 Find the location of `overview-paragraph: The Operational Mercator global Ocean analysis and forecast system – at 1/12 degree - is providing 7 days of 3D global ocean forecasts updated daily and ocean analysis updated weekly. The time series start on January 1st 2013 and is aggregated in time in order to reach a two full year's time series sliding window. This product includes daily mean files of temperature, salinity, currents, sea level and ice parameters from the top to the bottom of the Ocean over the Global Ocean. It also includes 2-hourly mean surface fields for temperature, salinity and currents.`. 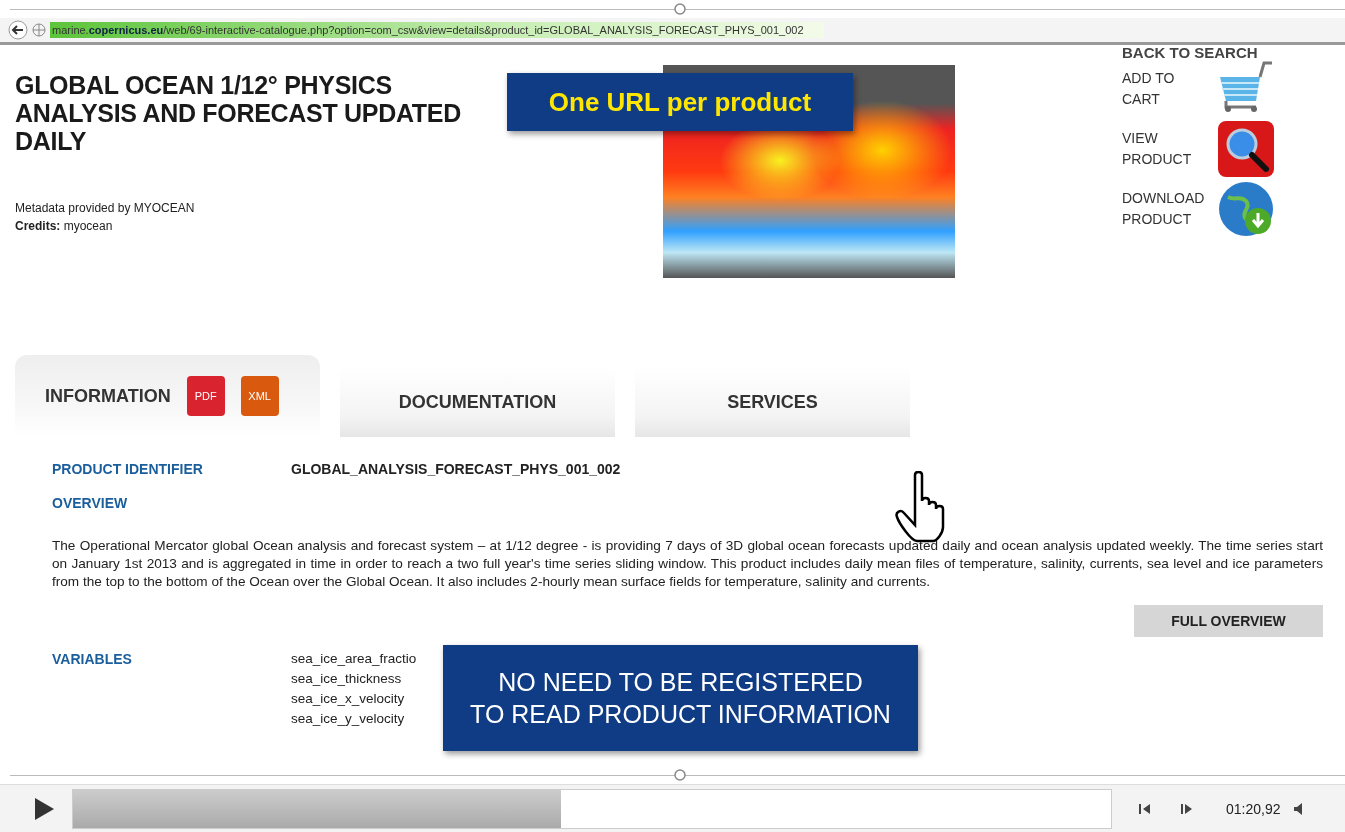

overview-paragraph: The Operational Mercator global Ocean analysis and forecast system – at 1/12 degree - is providing 7 days of 3D global ocean forecasts updated daily and ocean analysis updated weekly. The time series start on January 1st 2013 and is aggregated in time in order to reach a two full year's time series sliding window. This product includes daily mean files of temperature, salinity, currents, sea level and ice parameters from the top to the bottom of the Ocean over the Global Ocean. It also includes 2-hourly mean surface fields for temperature, salinity and currents. is located at coordinates (687, 564).